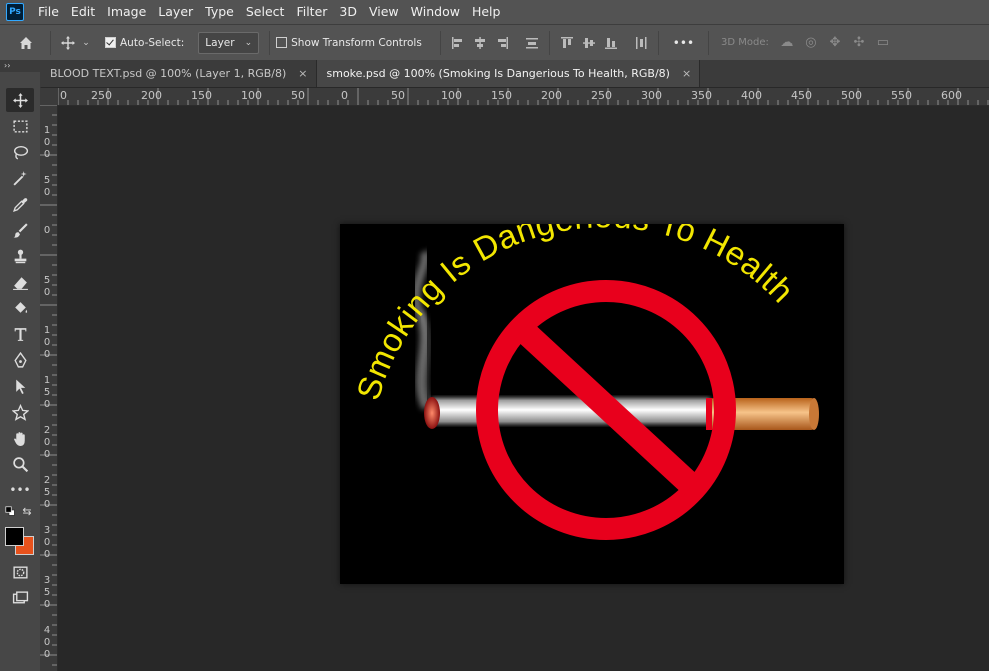 The height and width of the screenshot is (671, 989). Describe the element at coordinates (435, 12) in the screenshot. I see `menu-window: Window` at that location.